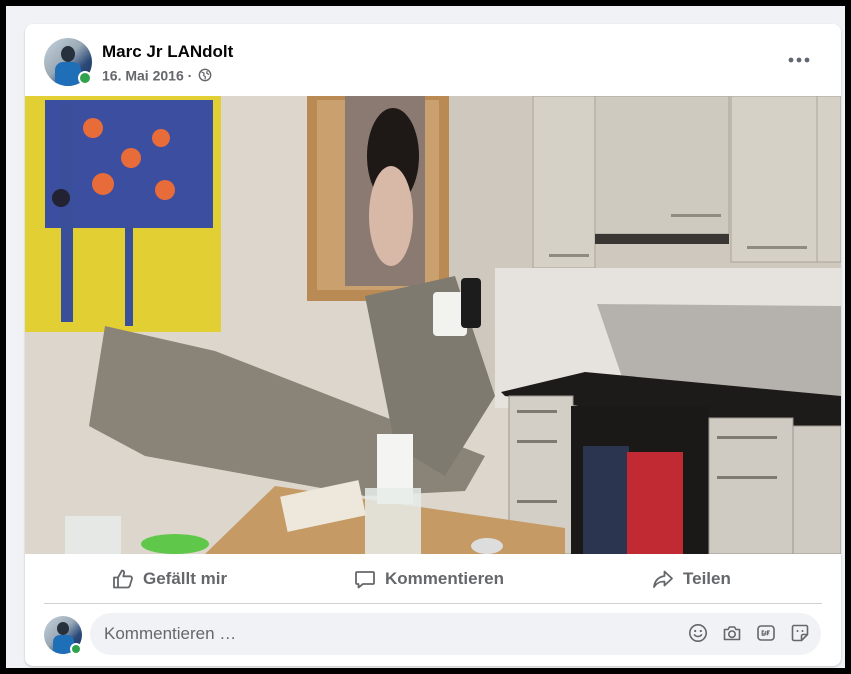  Describe the element at coordinates (433, 603) in the screenshot. I see `actions-divider` at that location.